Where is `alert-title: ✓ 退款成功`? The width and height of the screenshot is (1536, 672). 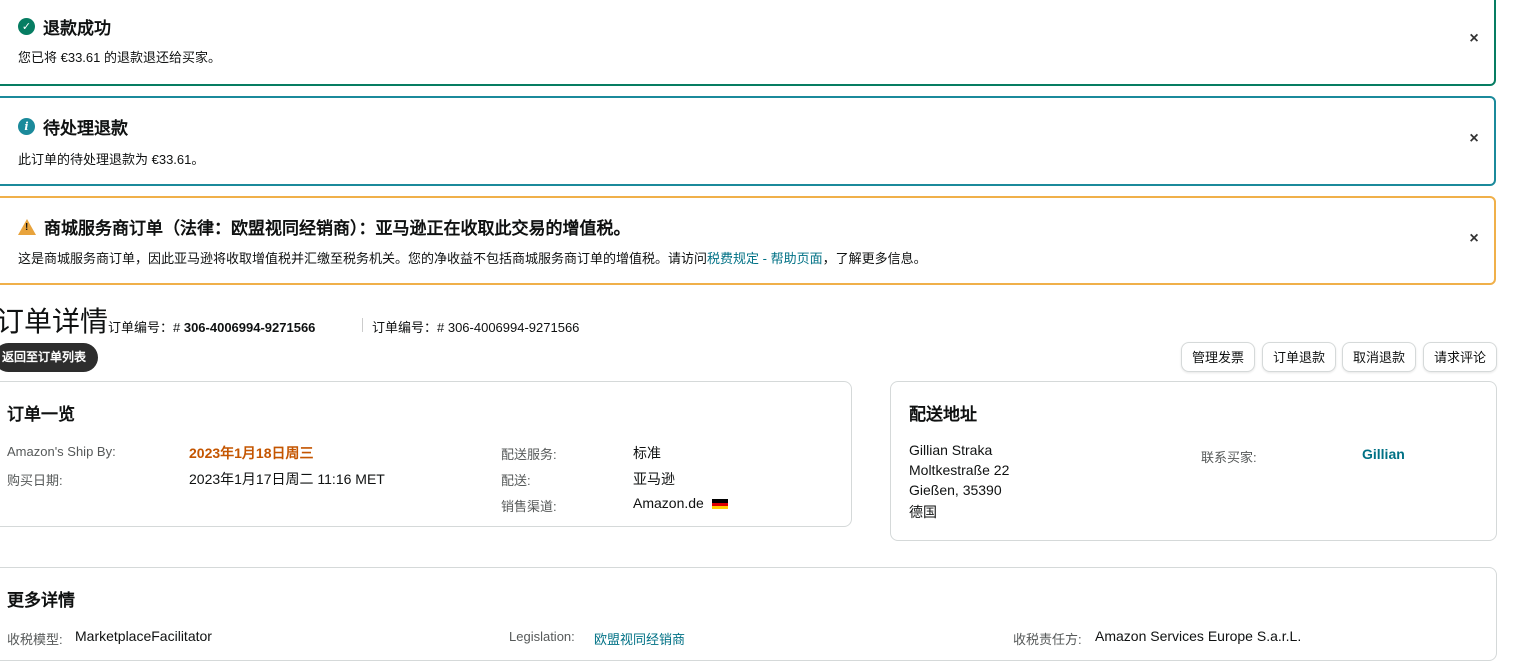
alert-title: ✓ 退款成功 is located at coordinates (64, 26).